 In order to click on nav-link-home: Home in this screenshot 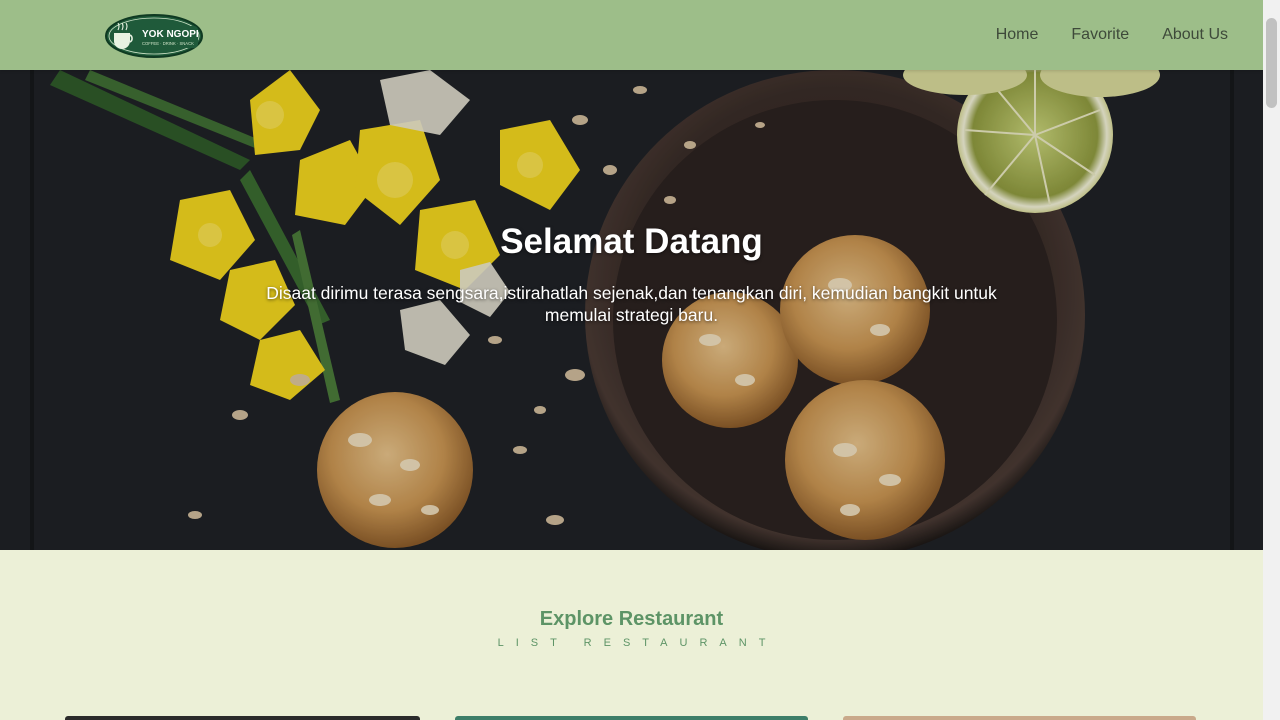, I will do `click(1017, 35)`.